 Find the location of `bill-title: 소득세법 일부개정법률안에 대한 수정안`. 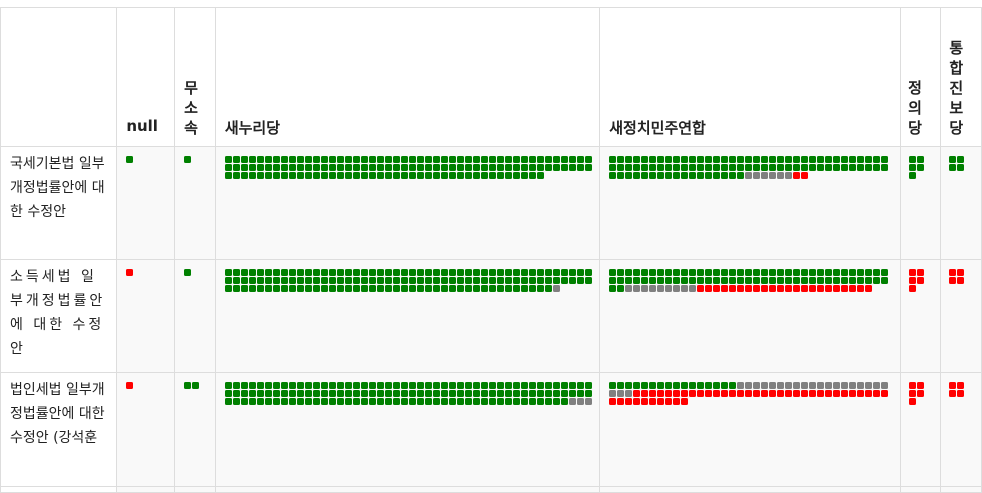

bill-title: 소득세법 일부개정법률안에 대한 수정안 is located at coordinates (59, 316).